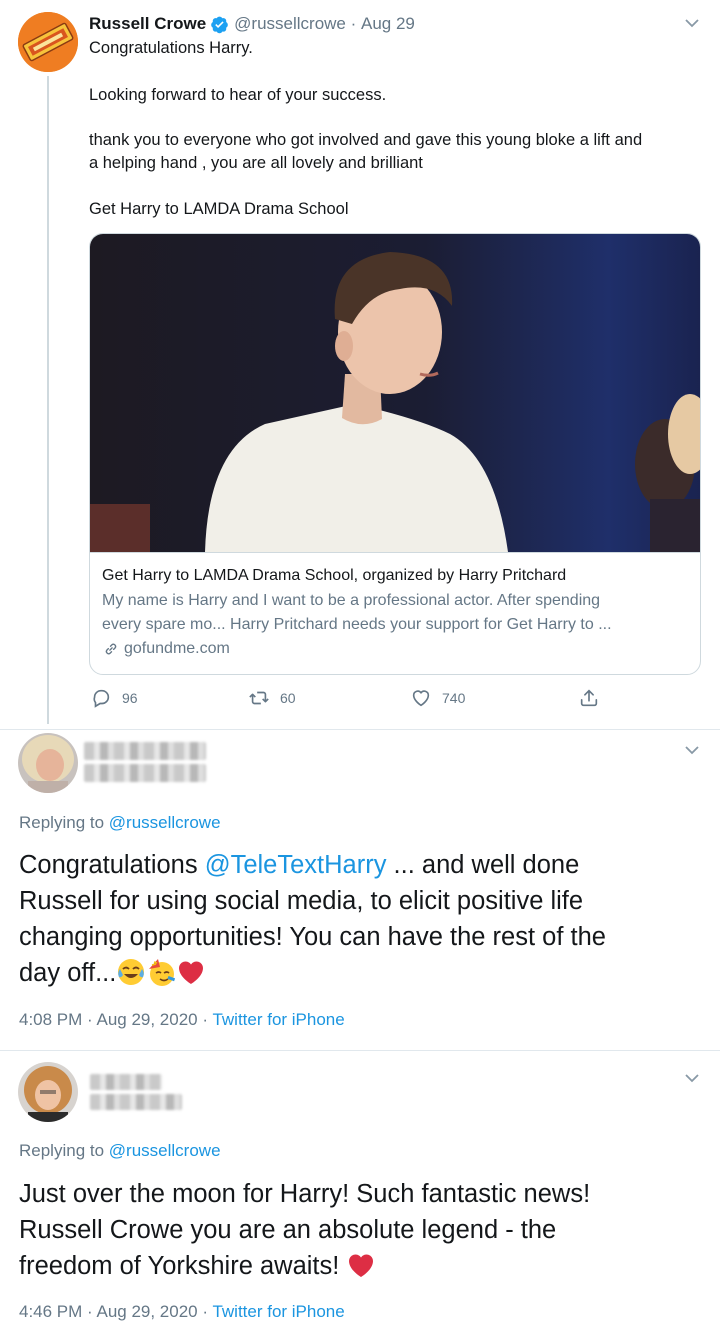 The image size is (720, 1342). What do you see at coordinates (259, 698) in the screenshot?
I see `retweet-icon` at bounding box center [259, 698].